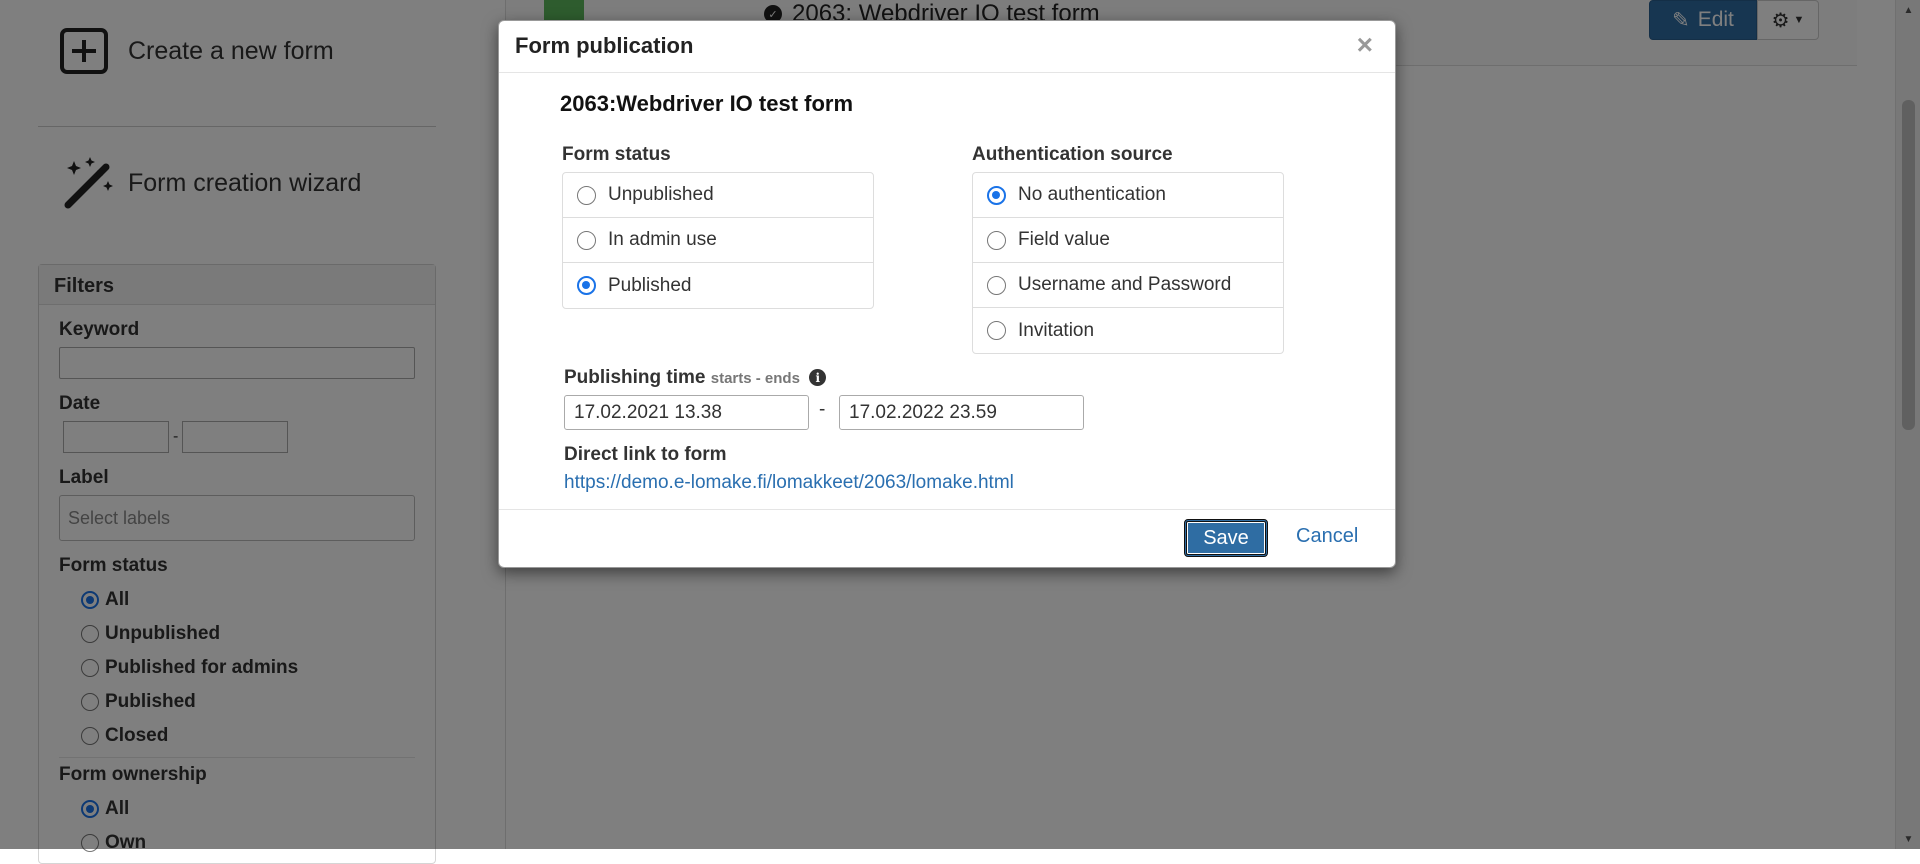 The height and width of the screenshot is (864, 1920). Describe the element at coordinates (1128, 330) in the screenshot. I see `auth-option-invitation: Invitation` at that location.